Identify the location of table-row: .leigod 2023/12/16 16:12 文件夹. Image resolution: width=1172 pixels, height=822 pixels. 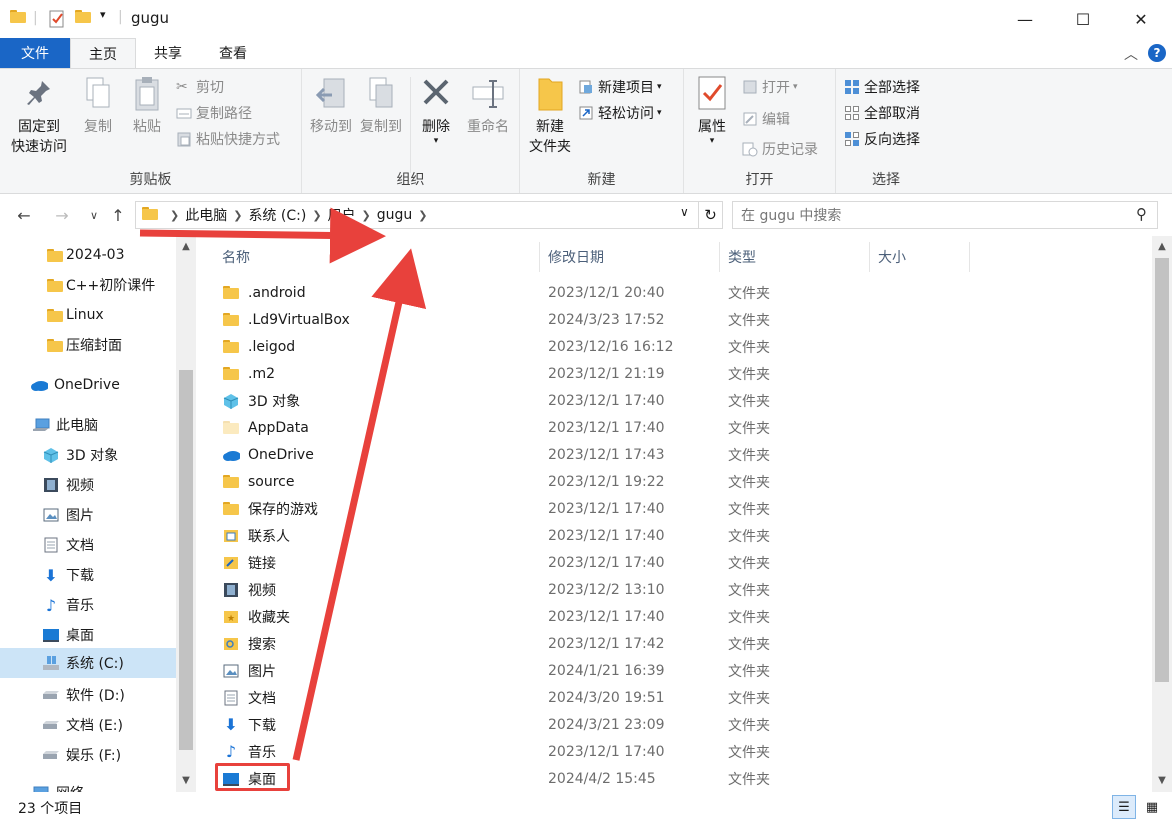
(596, 346).